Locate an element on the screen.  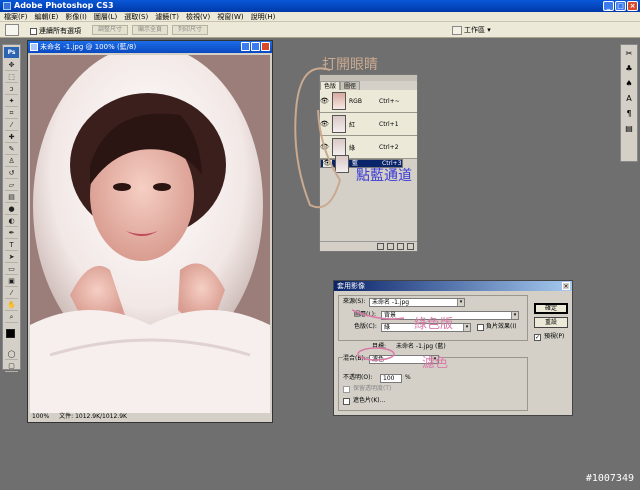
annotation-click-blue: 點藍通道 is located at coordinates (384, 176).